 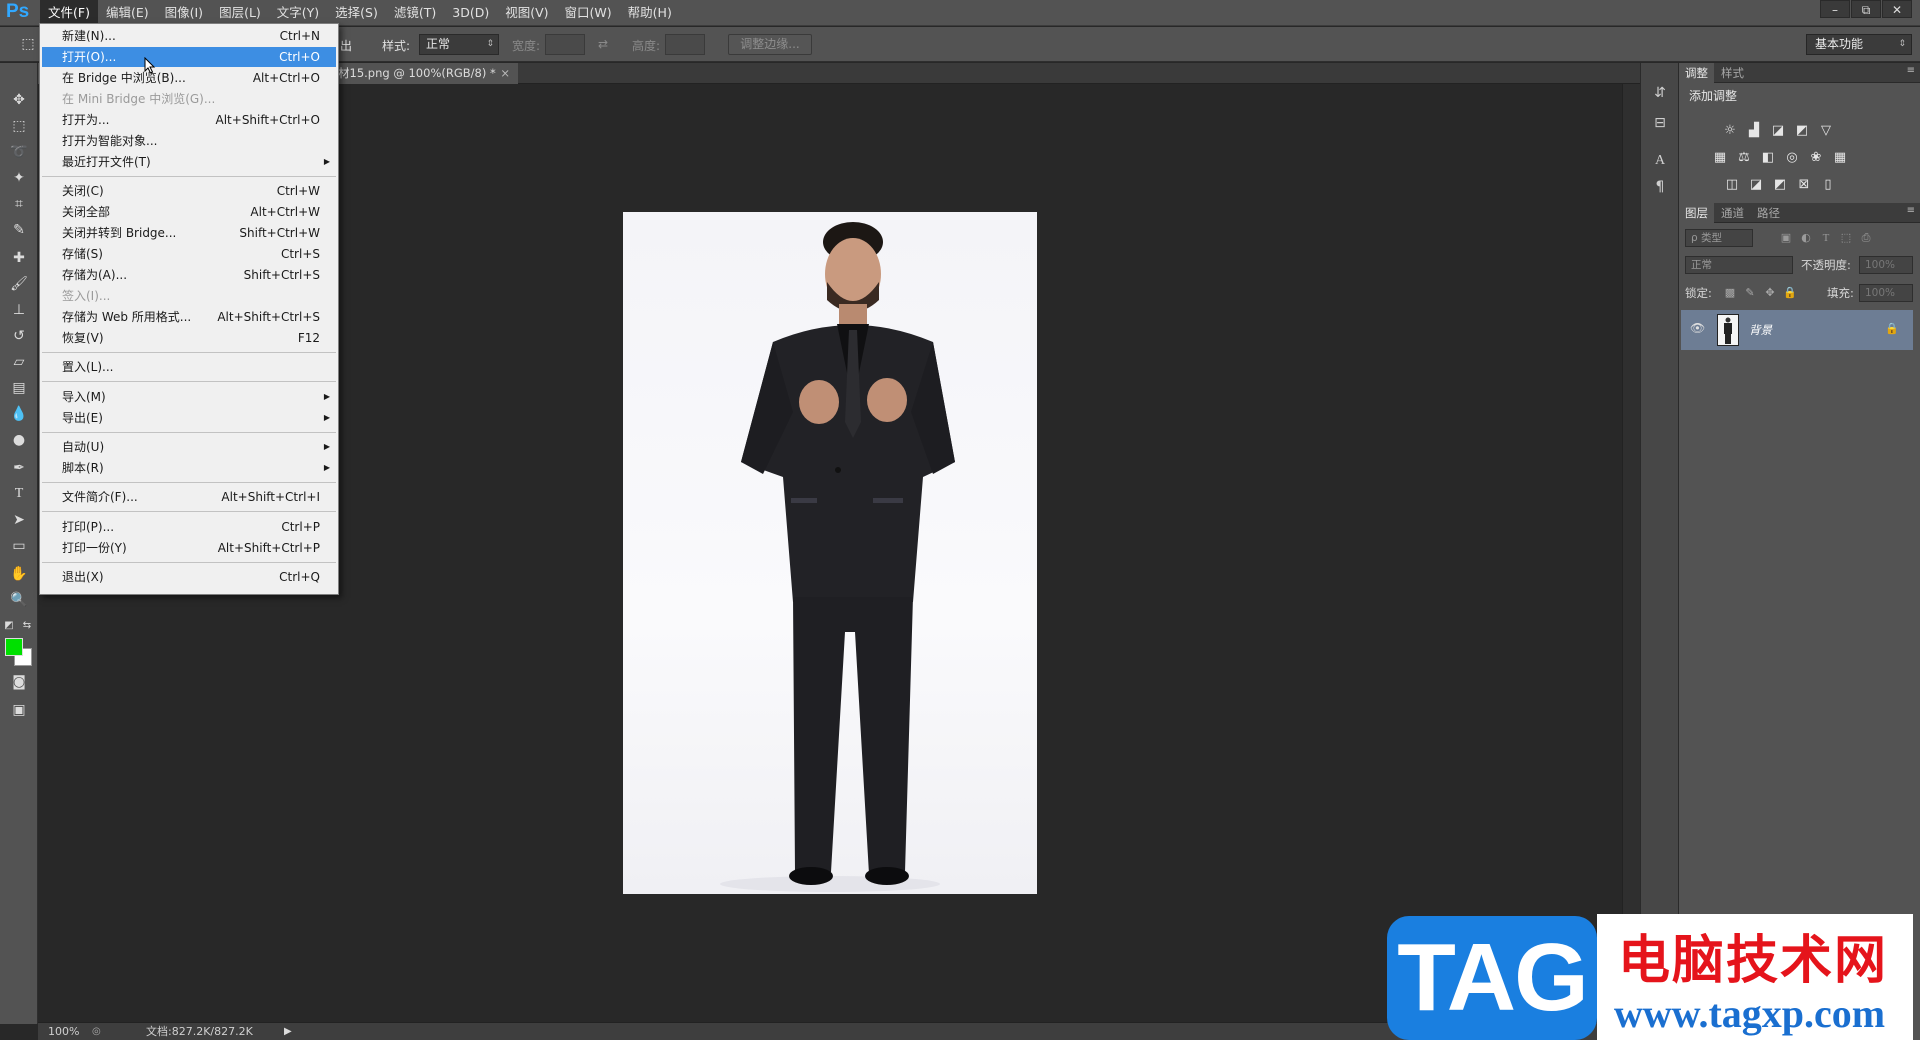 What do you see at coordinates (19, 574) in the screenshot?
I see `hand-tool-icon: ✋` at bounding box center [19, 574].